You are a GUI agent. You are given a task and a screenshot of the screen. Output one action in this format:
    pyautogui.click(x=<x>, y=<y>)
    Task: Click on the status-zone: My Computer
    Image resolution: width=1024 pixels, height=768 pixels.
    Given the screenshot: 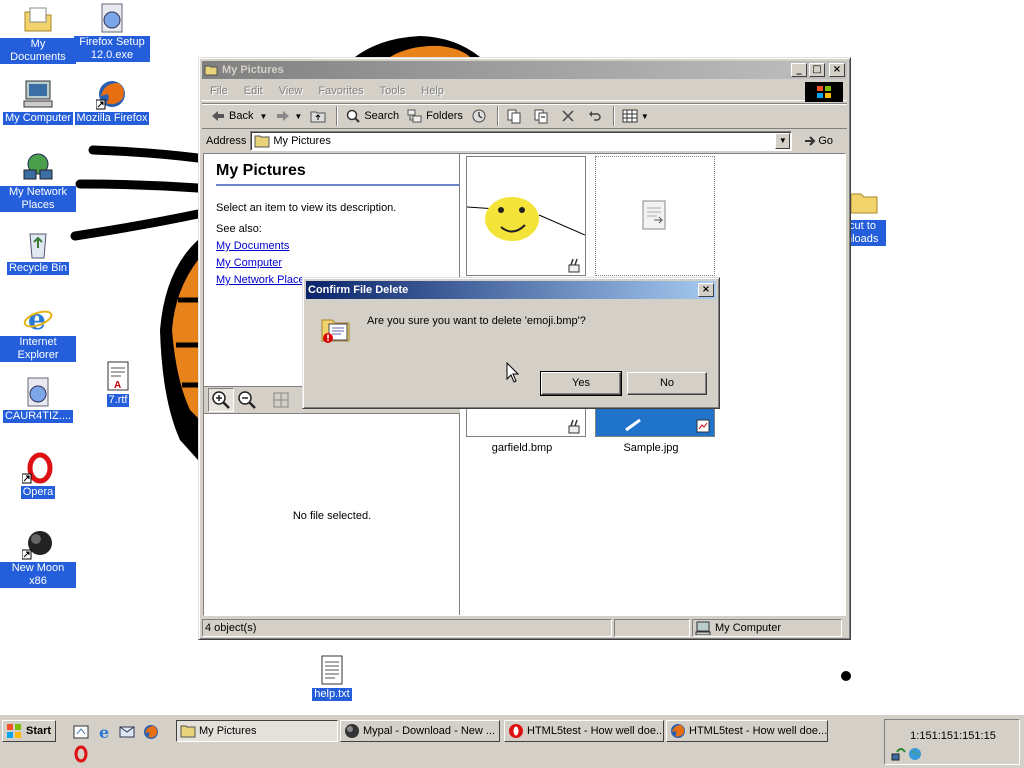 What is the action you would take?
    pyautogui.click(x=767, y=628)
    